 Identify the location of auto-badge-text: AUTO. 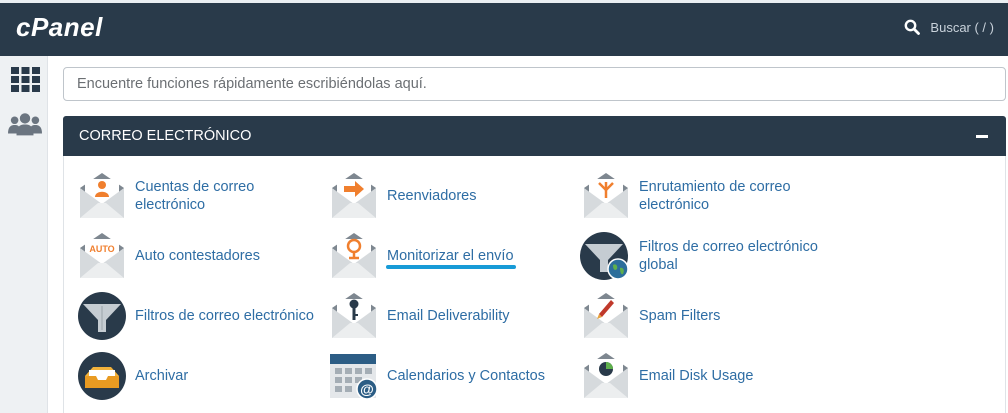
(101, 249).